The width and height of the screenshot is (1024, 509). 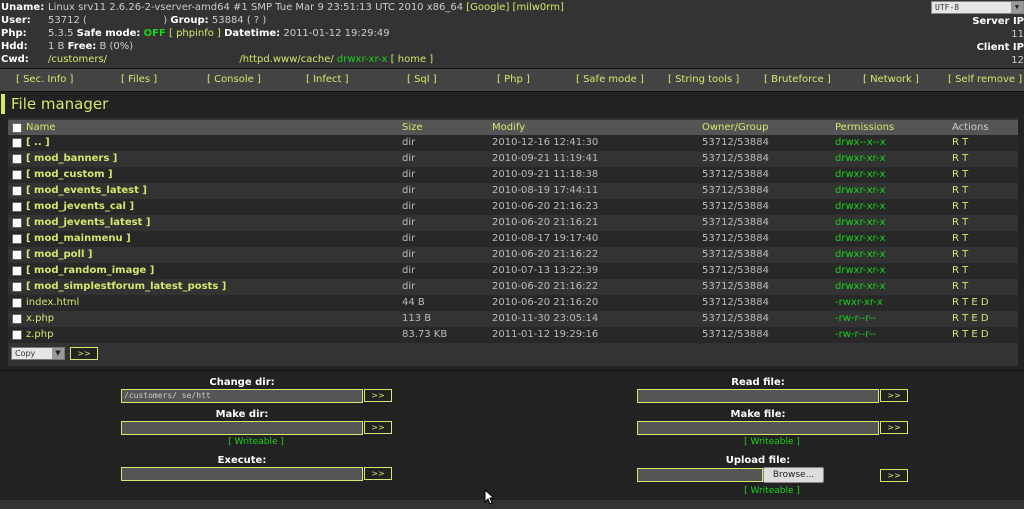 What do you see at coordinates (40, 319) in the screenshot?
I see `row-name: x.php` at bounding box center [40, 319].